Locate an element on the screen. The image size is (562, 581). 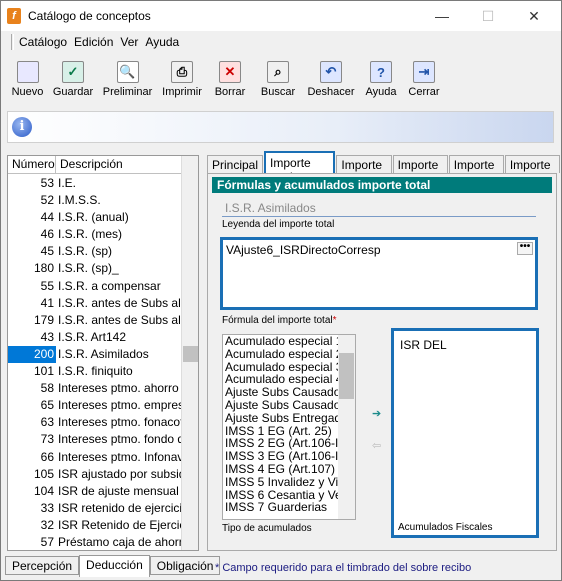
item-number: 52 is located at coordinates (47, 200).